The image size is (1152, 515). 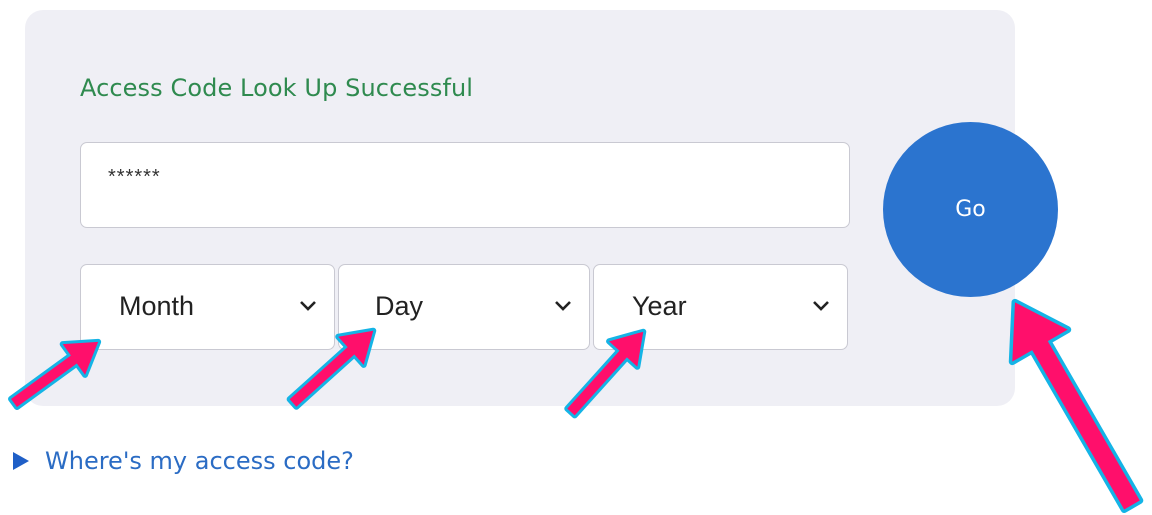 What do you see at coordinates (157, 306) in the screenshot?
I see `month-select-label: Month` at bounding box center [157, 306].